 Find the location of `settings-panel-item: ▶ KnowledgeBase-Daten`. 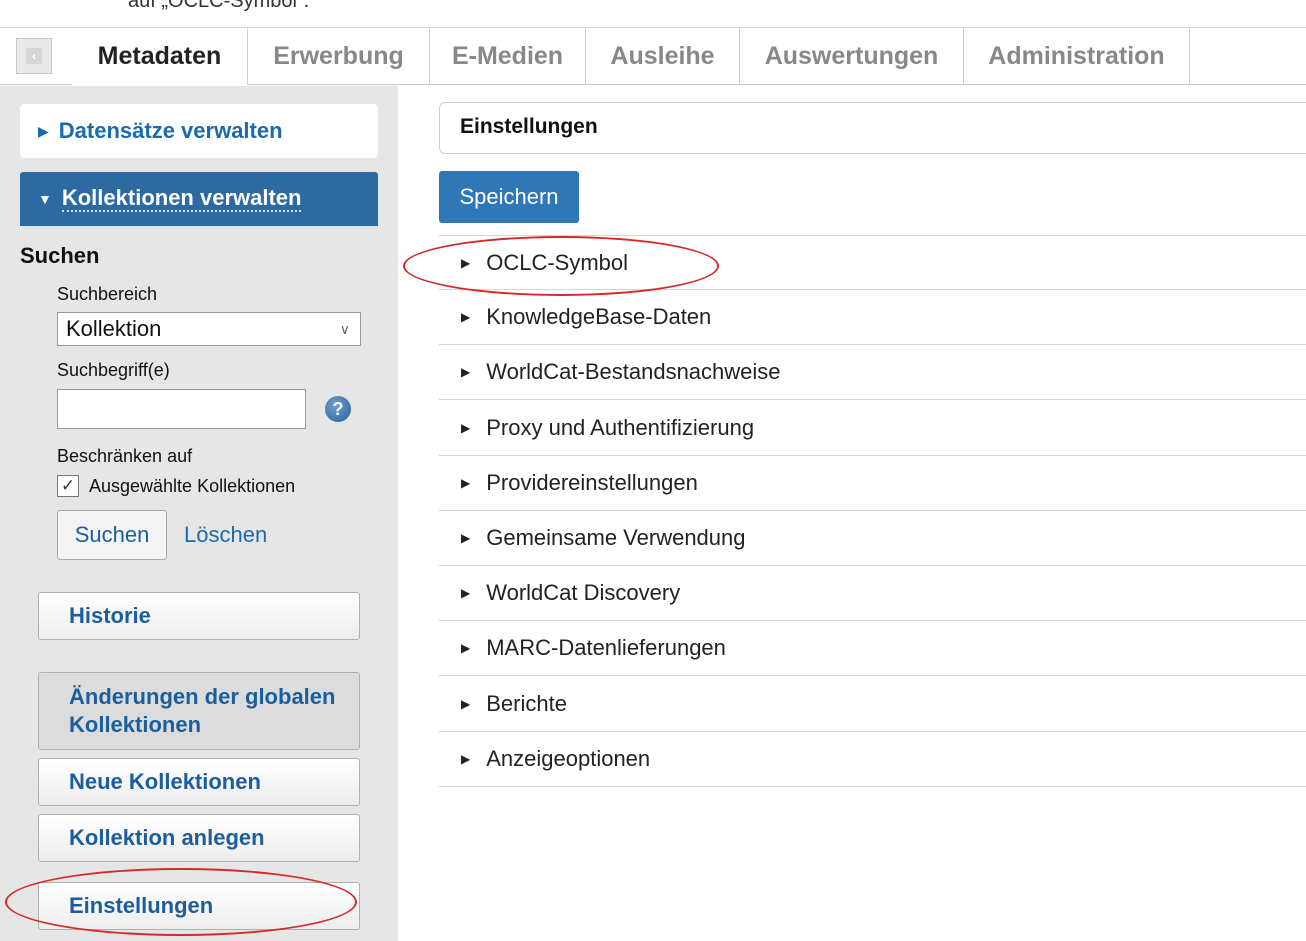

settings-panel-item: ▶ KnowledgeBase-Daten is located at coordinates (872, 318).